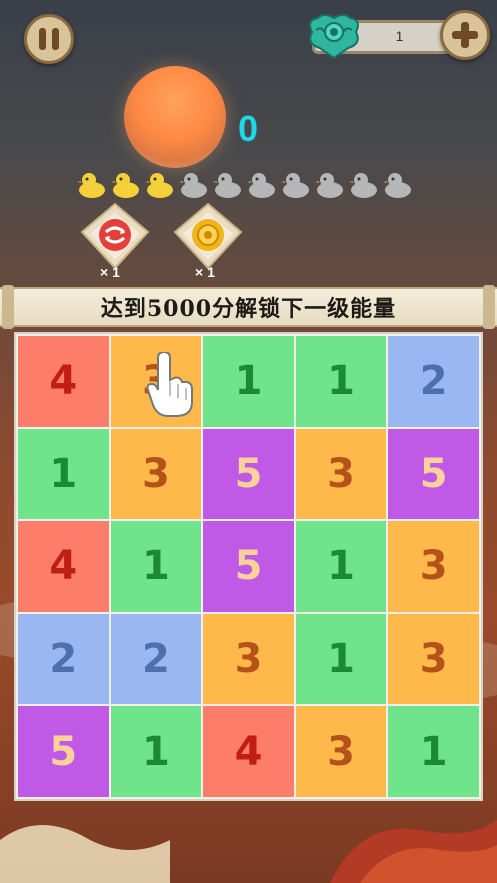 Image resolution: width=497 pixels, height=883 pixels. What do you see at coordinates (63, 566) in the screenshot?
I see `tile-r3-c1: 4` at bounding box center [63, 566].